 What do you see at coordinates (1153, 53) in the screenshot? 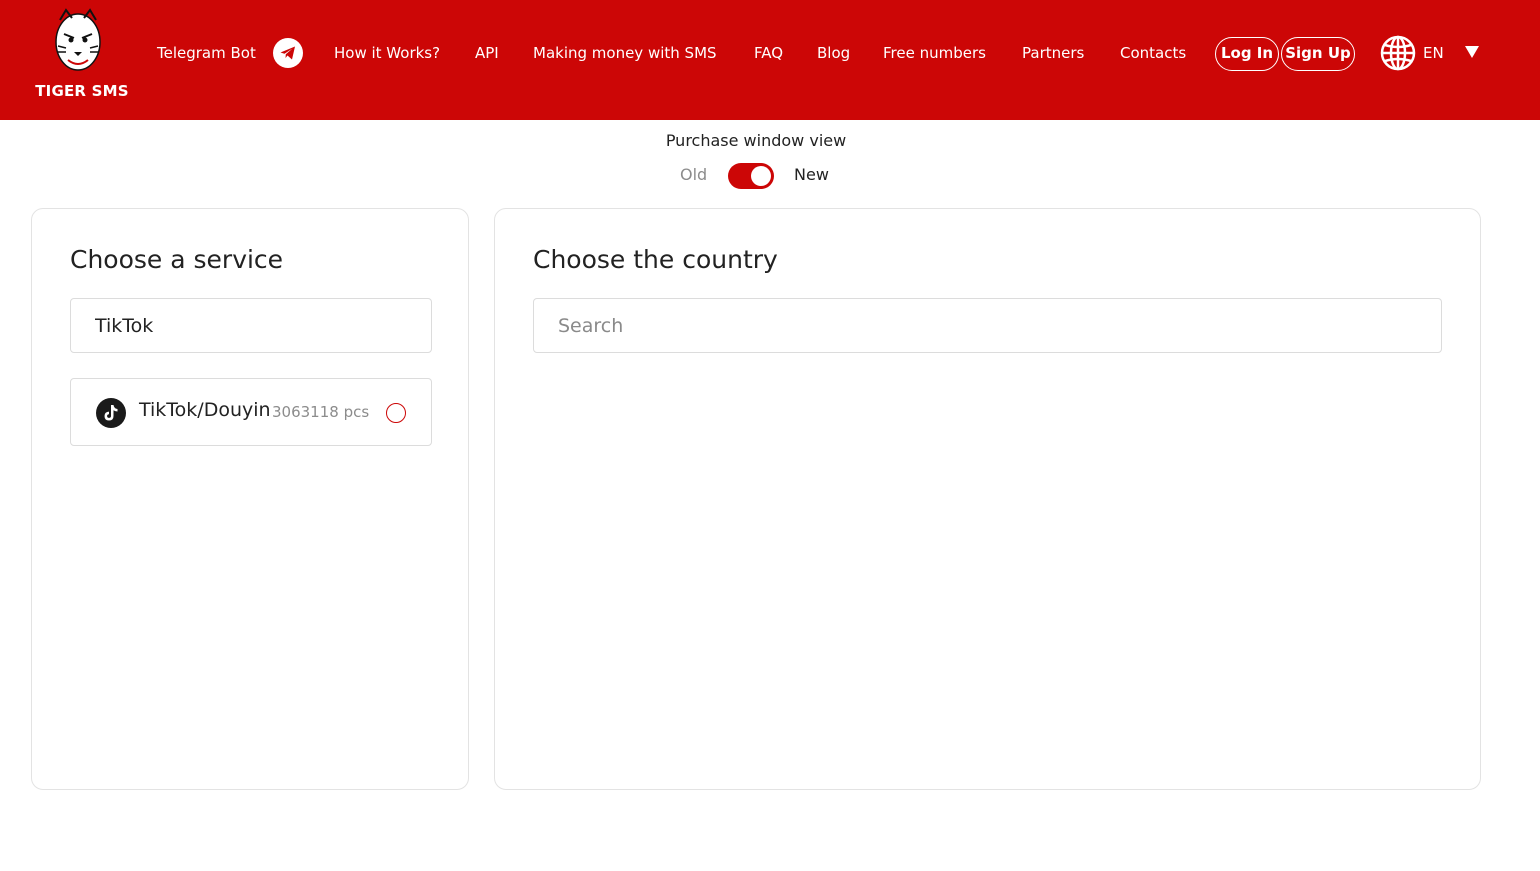
I see `nav-contacts: Contacts` at bounding box center [1153, 53].